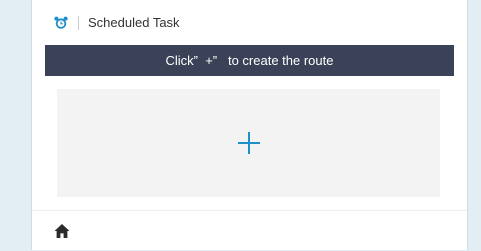  What do you see at coordinates (61, 22) in the screenshot?
I see `alarm-clock-icon` at bounding box center [61, 22].